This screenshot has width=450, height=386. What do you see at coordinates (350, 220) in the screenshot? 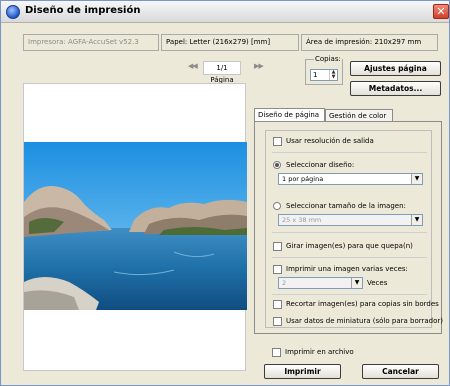
I see `image-size-select: 25 x 38 mm ▼` at bounding box center [350, 220].